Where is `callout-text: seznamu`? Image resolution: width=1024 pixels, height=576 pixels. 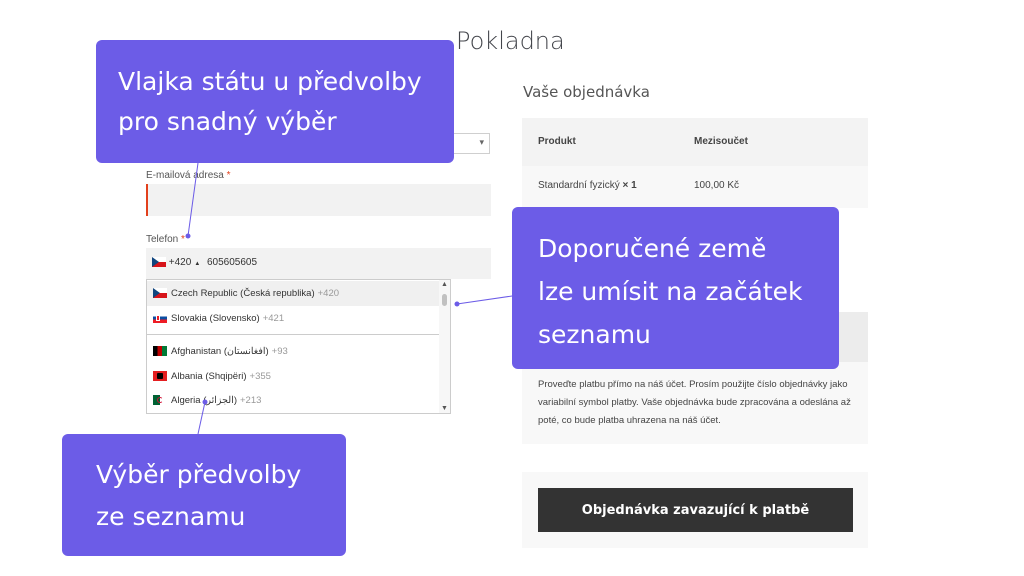
callout-text: seznamu is located at coordinates (594, 334).